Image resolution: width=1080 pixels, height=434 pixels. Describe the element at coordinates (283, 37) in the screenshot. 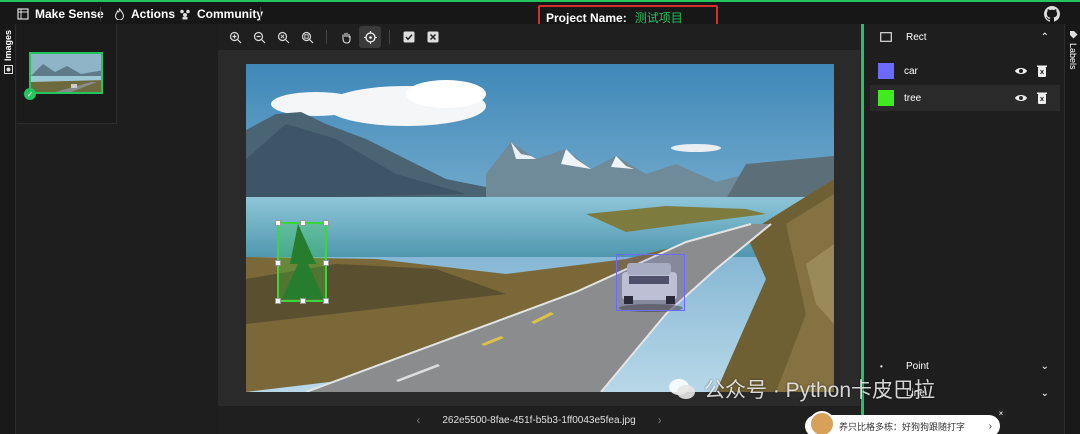

I see `zoom-fit-icon` at that location.